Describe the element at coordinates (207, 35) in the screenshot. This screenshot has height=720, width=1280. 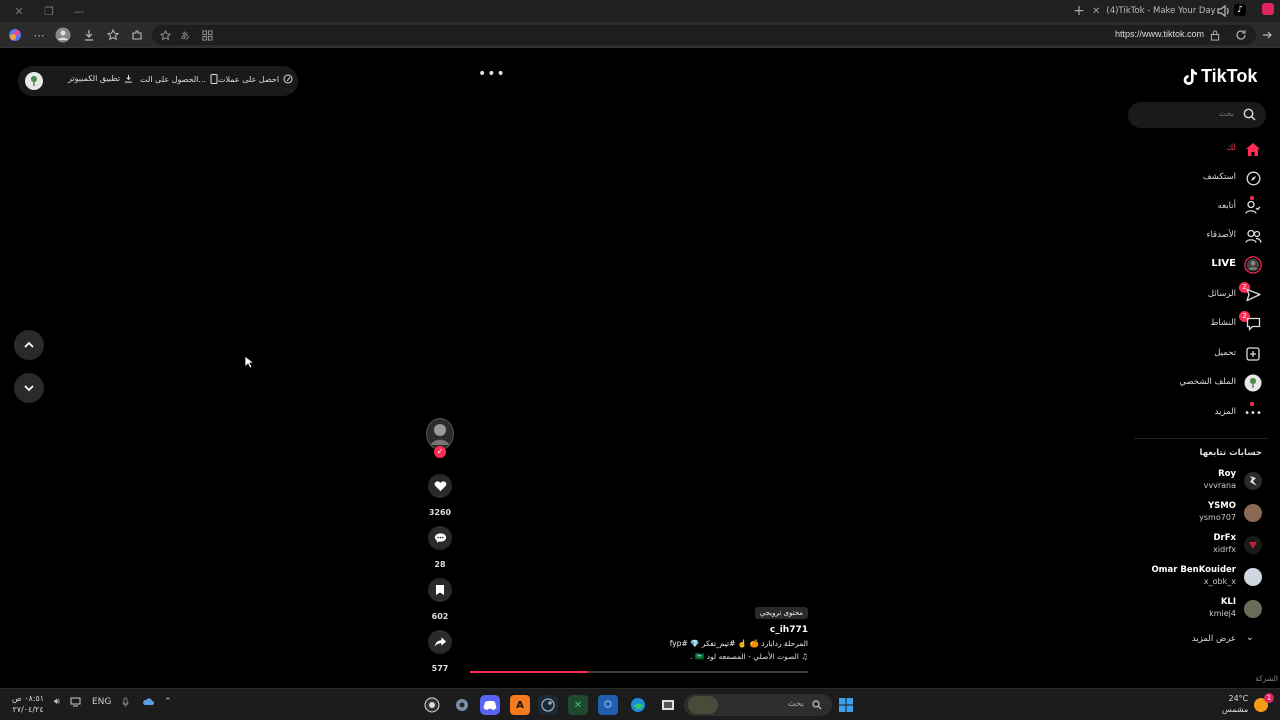
I see `app-available-icon` at that location.